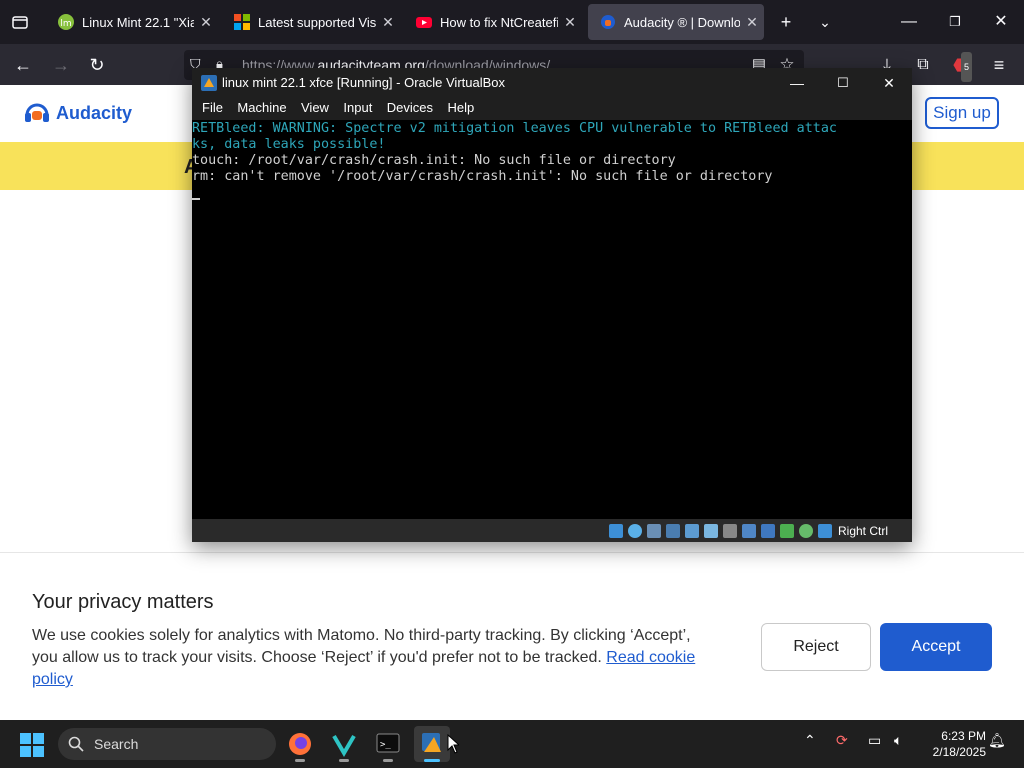  Describe the element at coordinates (212, 108) in the screenshot. I see `menu-file: File` at that location.